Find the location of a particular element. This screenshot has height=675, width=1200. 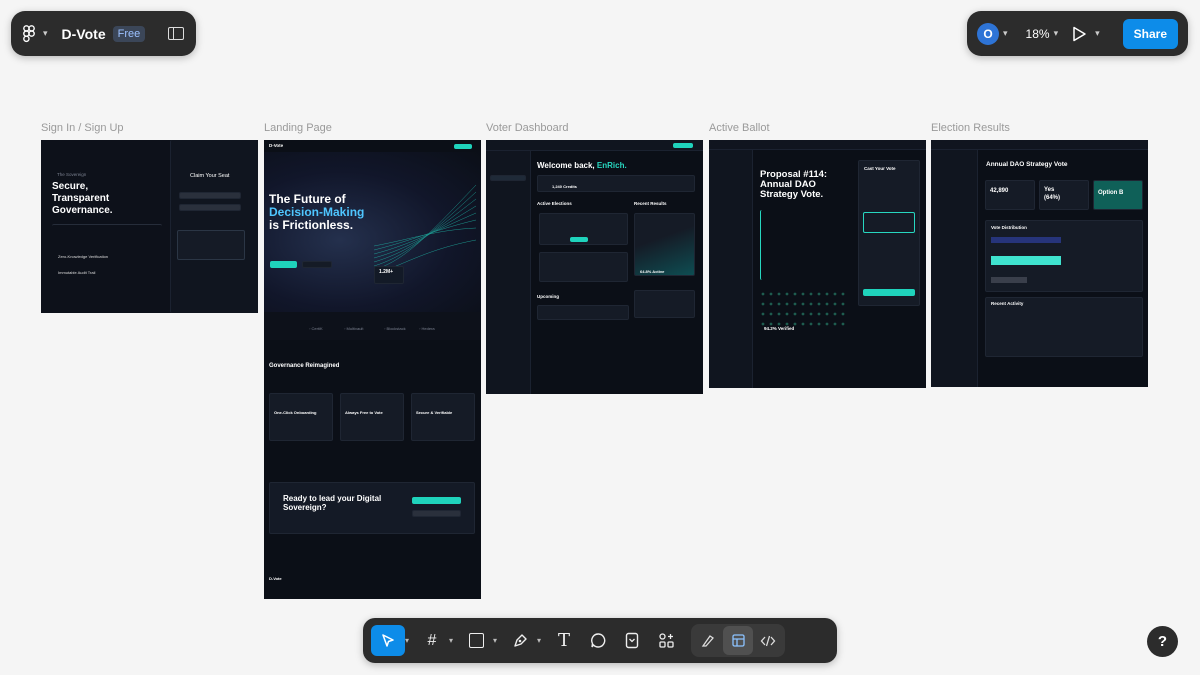

result-card: 64.8% Active is located at coordinates (664, 244).